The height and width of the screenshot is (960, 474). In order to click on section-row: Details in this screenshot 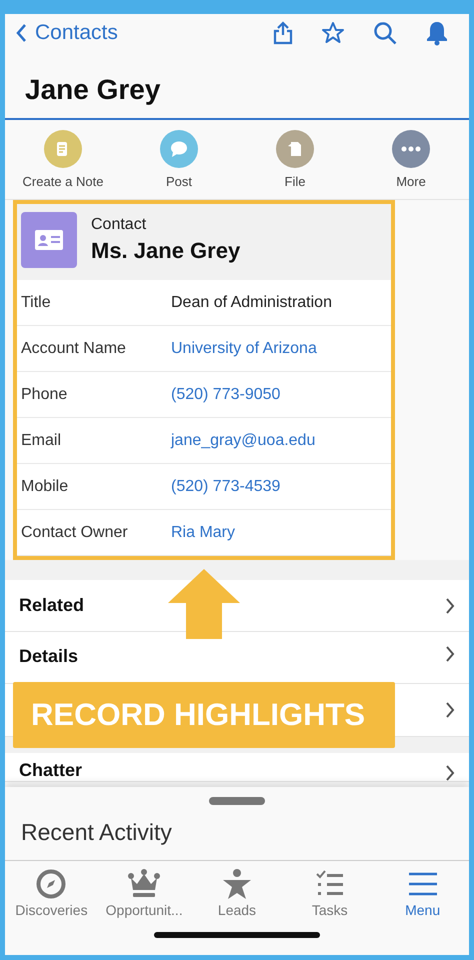, I will do `click(237, 658)`.